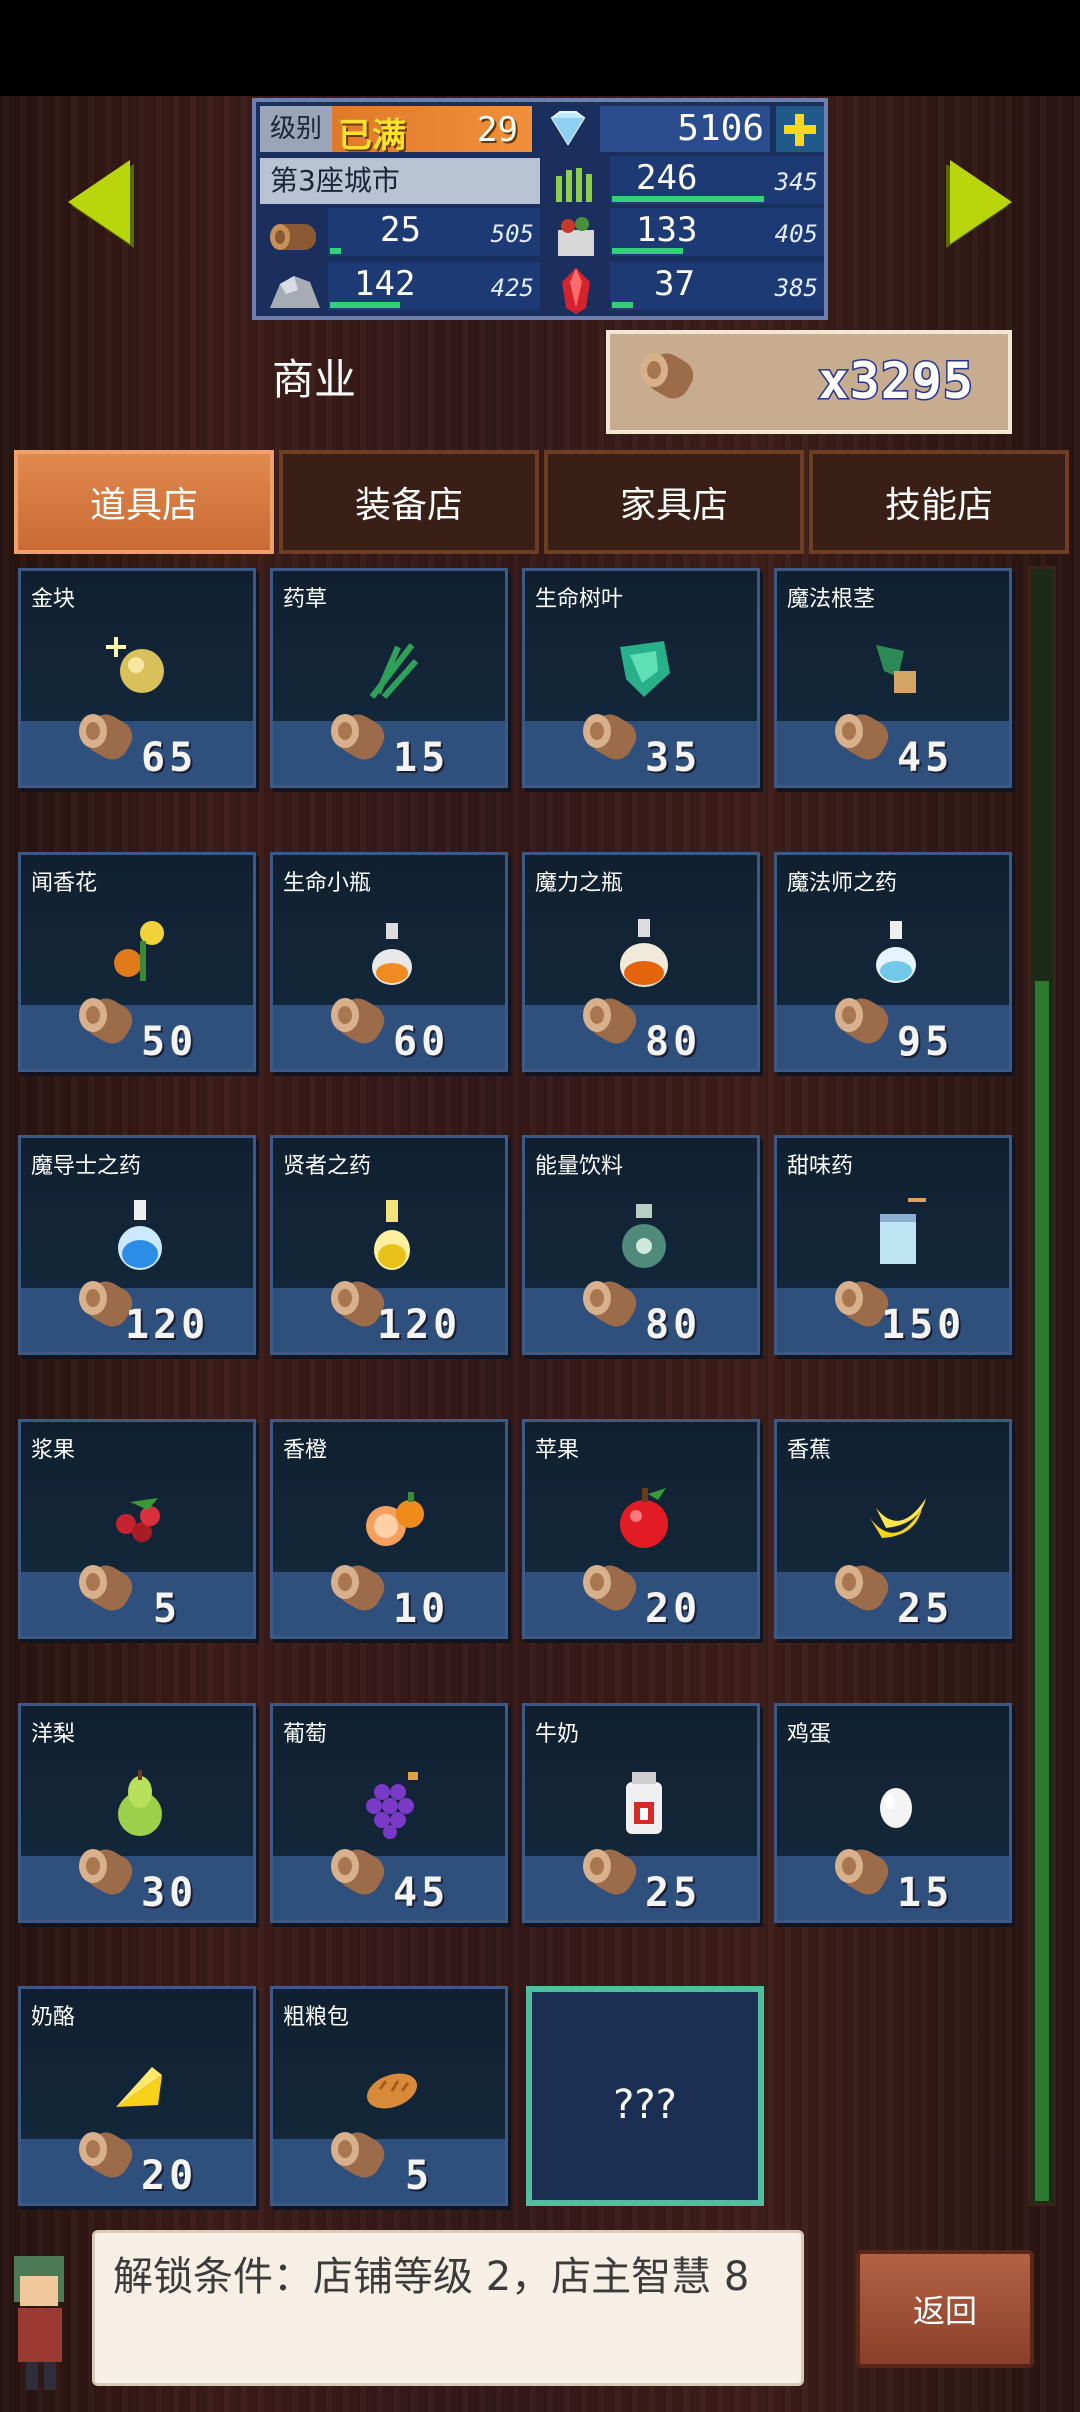  What do you see at coordinates (717, 286) in the screenshot?
I see `crystal-resource: 37 385` at bounding box center [717, 286].